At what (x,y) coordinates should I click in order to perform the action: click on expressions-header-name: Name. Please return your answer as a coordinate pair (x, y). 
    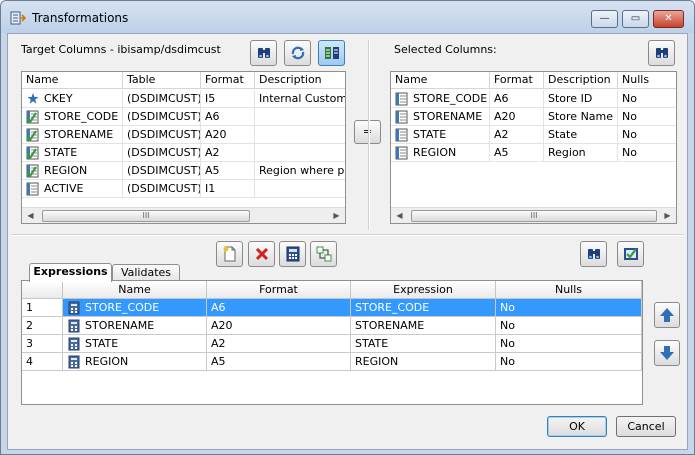
    Looking at the image, I should click on (135, 290).